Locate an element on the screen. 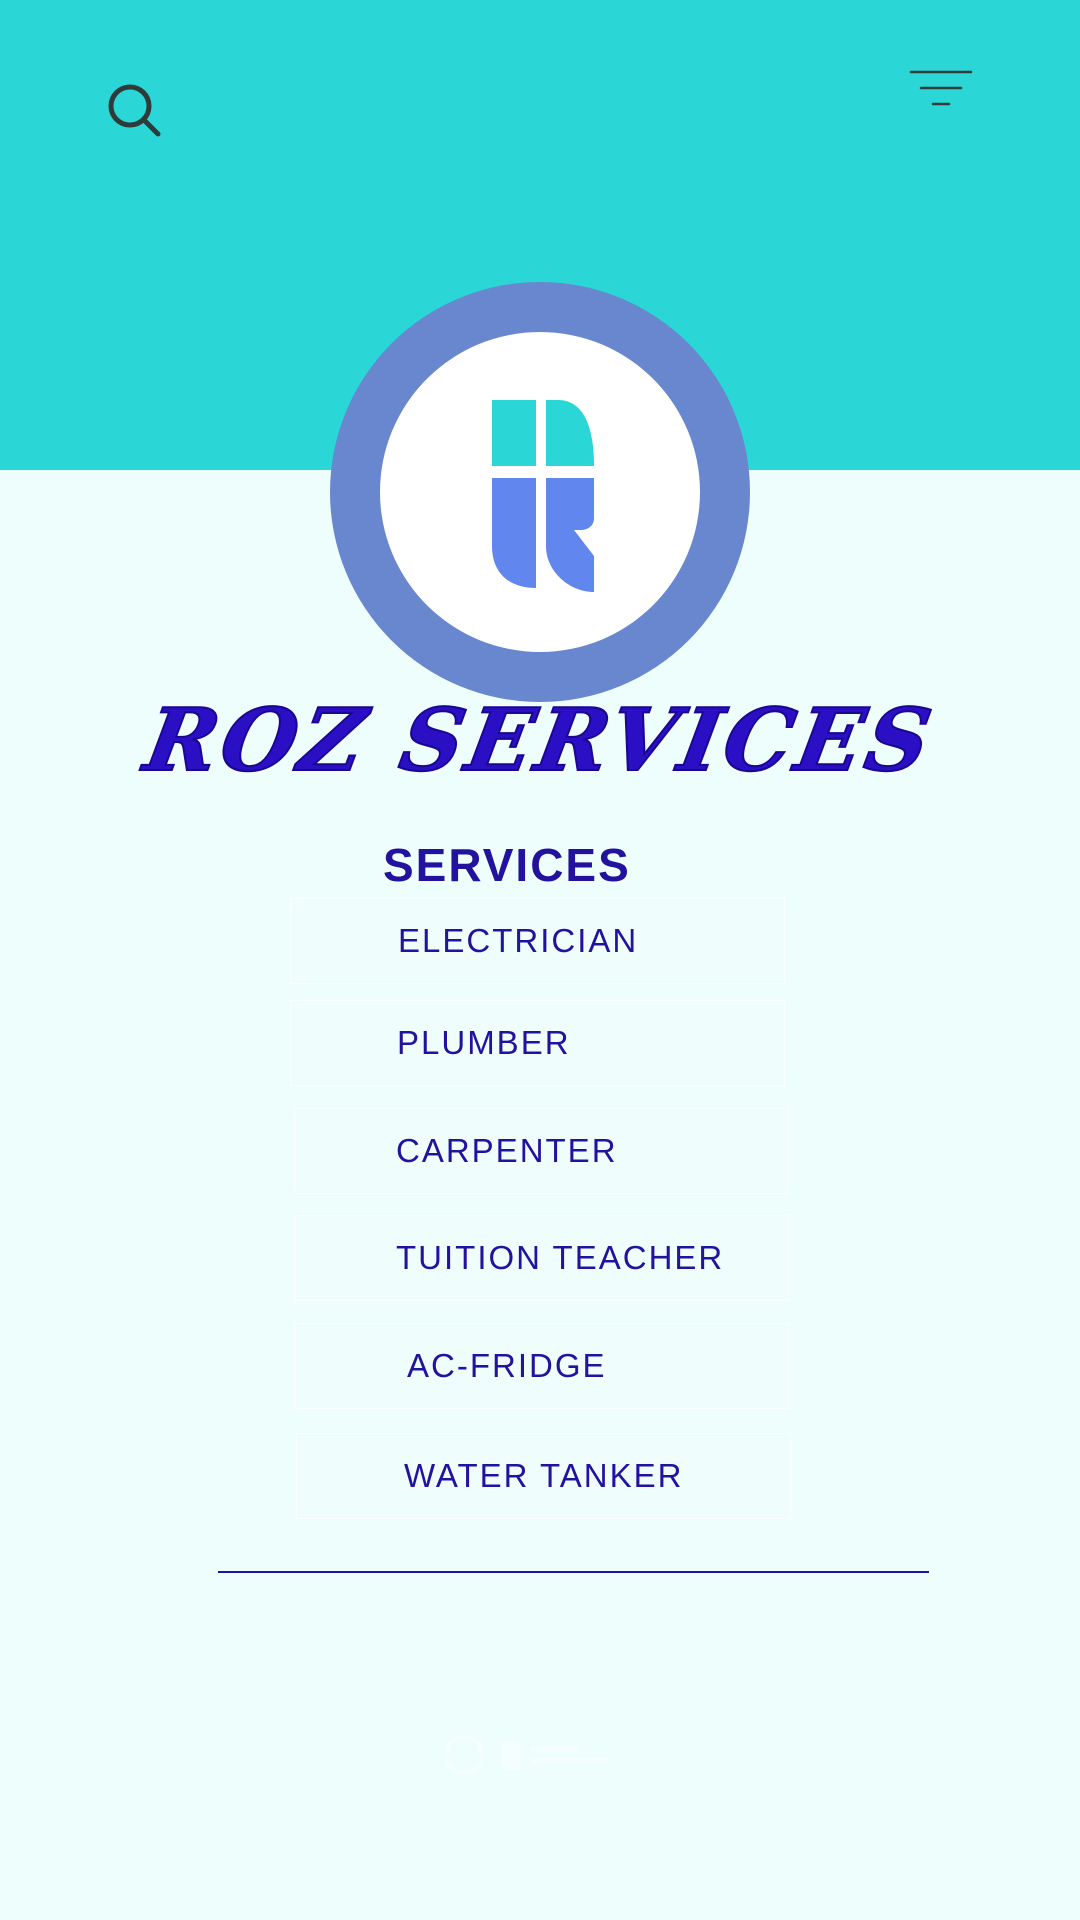 This screenshot has height=1920, width=1080. watermark-logo is located at coordinates (527, 1755).